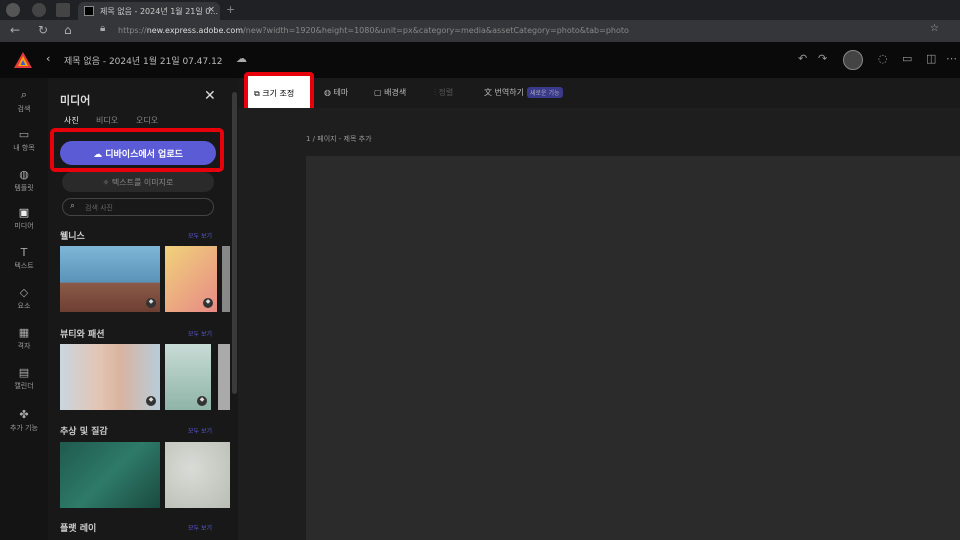  I want to click on home-icon: ⌂, so click(68, 30).